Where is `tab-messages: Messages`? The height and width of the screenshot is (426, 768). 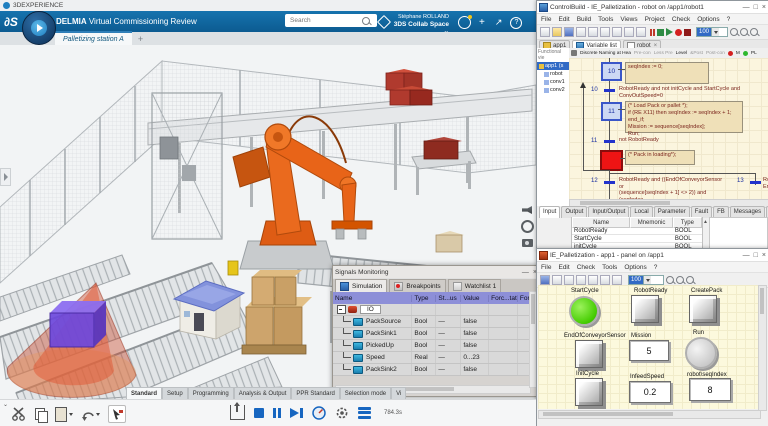 tab-messages: Messages is located at coordinates (747, 211).